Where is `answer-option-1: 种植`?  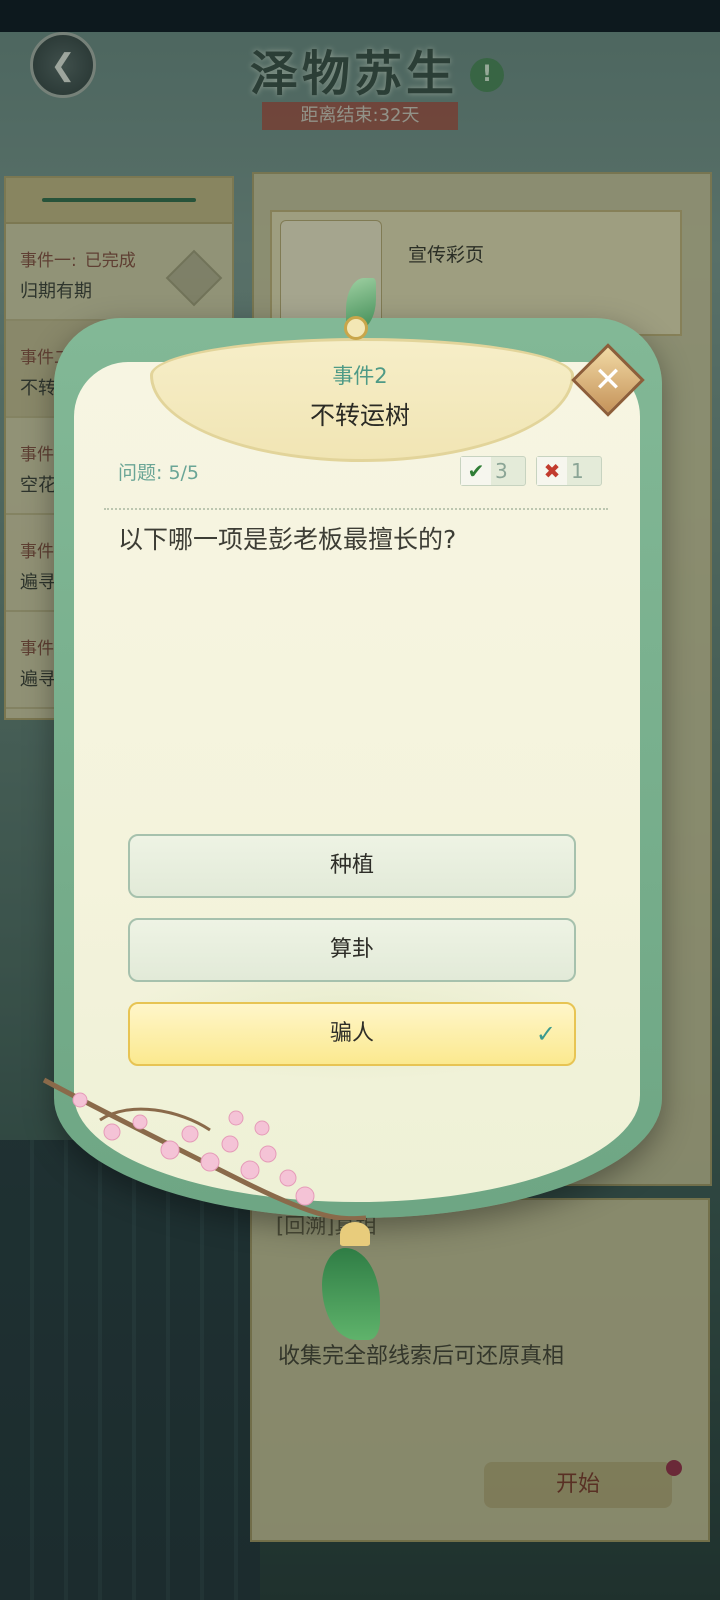
answer-option-1: 种植 is located at coordinates (352, 866).